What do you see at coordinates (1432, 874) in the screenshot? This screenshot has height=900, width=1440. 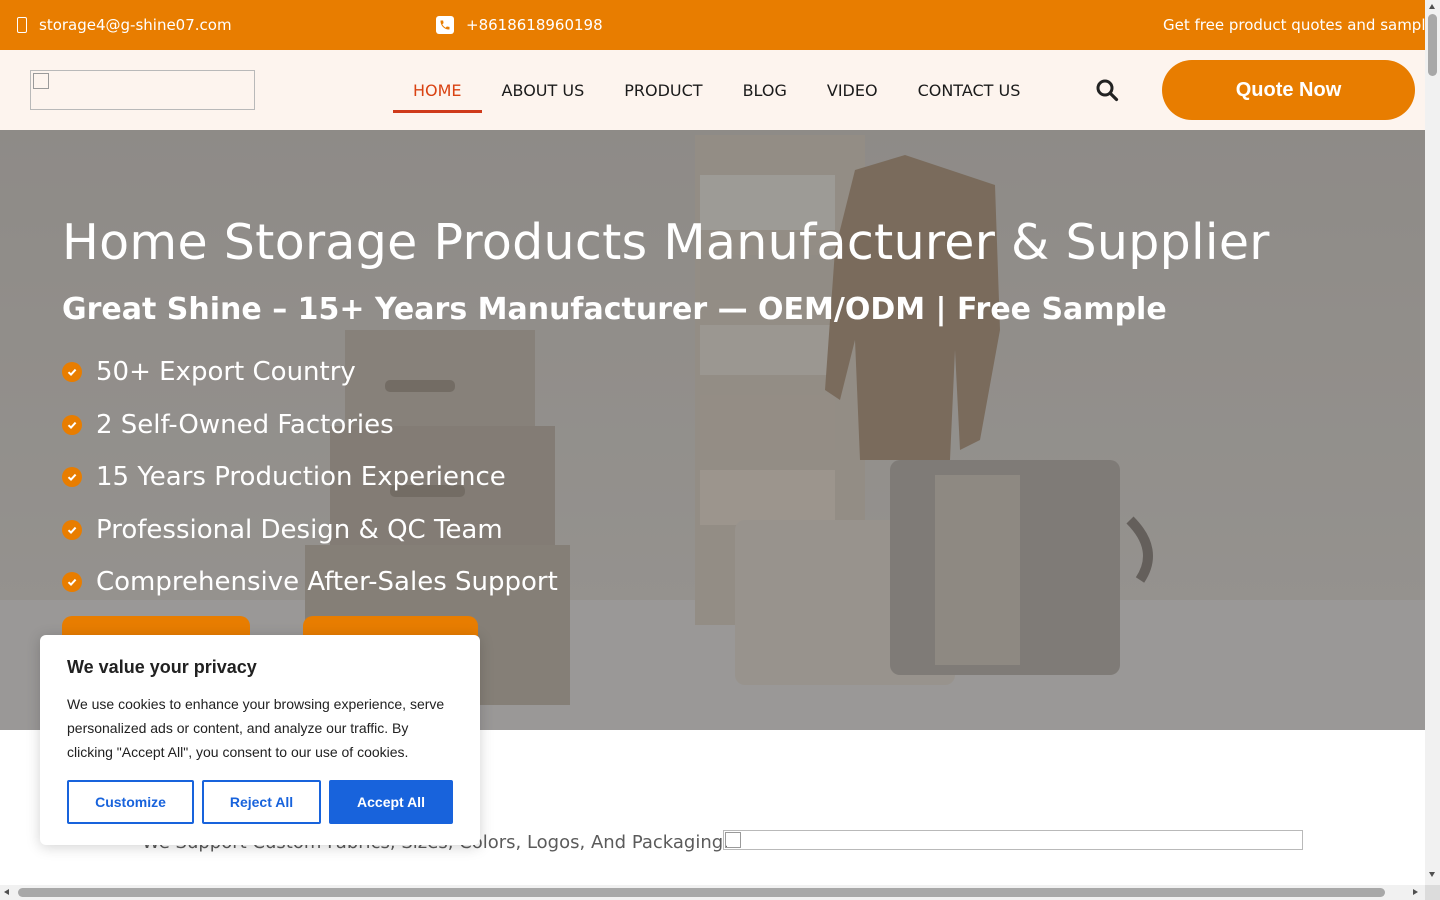 I see `scroll-down-arrow-icon` at bounding box center [1432, 874].